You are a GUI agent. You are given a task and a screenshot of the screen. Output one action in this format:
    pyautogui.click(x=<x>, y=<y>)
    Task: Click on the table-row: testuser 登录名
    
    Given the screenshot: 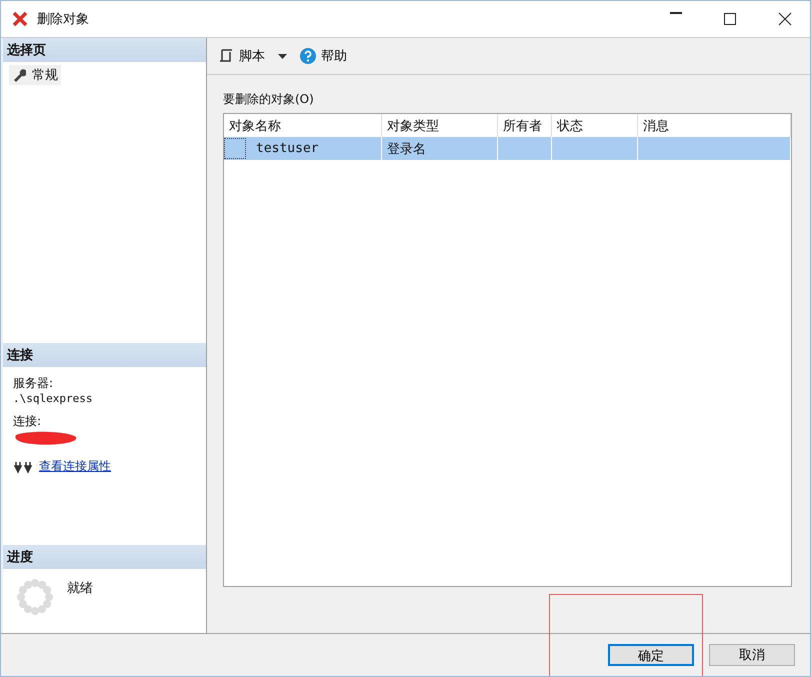 What is the action you would take?
    pyautogui.click(x=507, y=148)
    